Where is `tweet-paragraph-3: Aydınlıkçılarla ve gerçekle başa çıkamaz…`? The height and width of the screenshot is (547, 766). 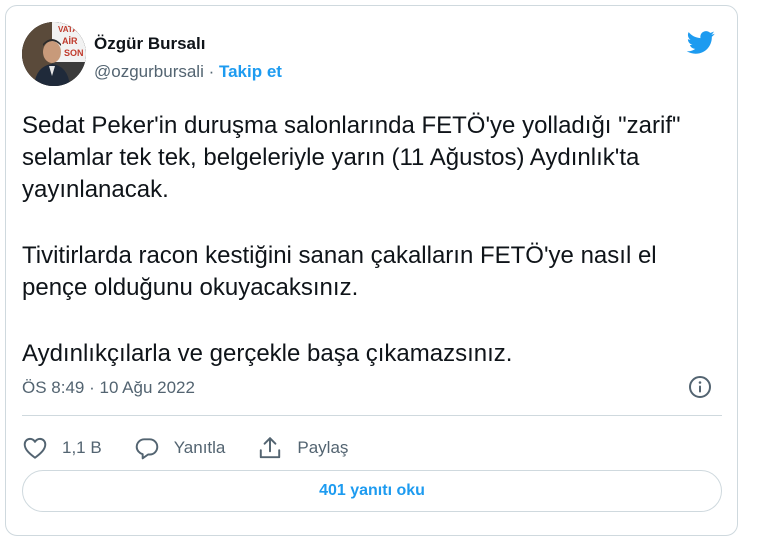 tweet-paragraph-3: Aydınlıkçılarla ve gerçekle başa çıkamaz… is located at coordinates (267, 353).